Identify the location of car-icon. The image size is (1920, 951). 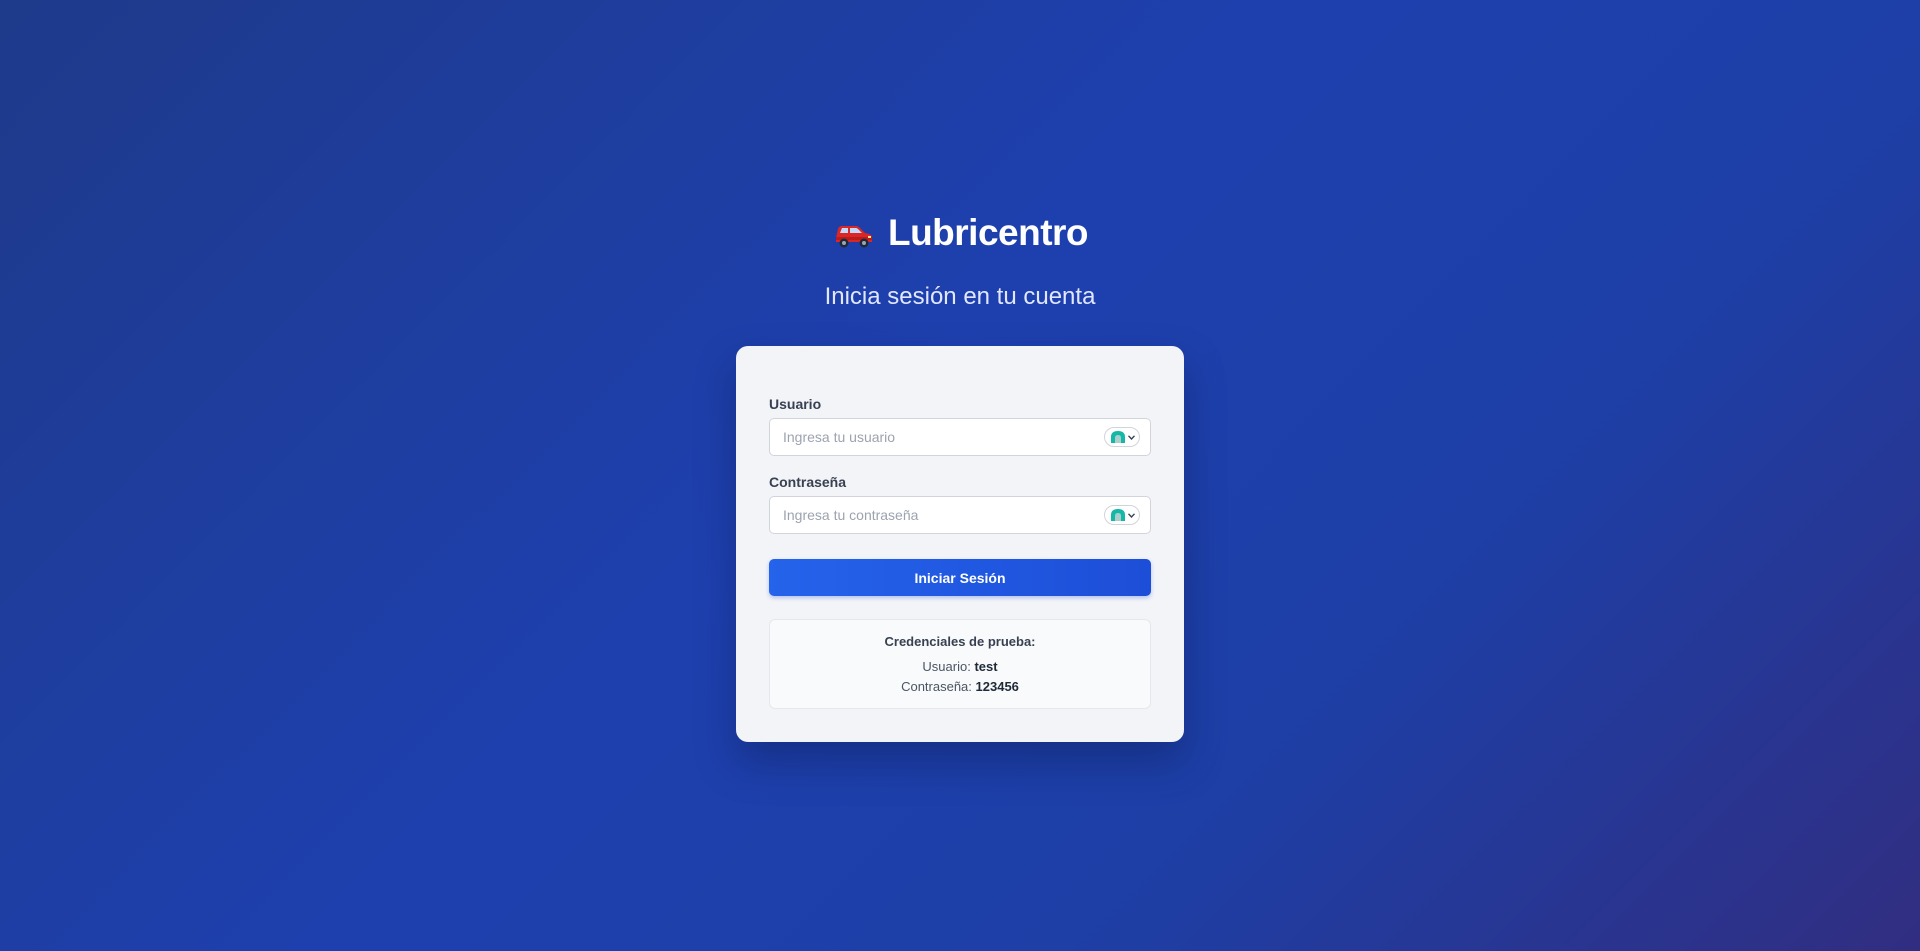
(853, 233).